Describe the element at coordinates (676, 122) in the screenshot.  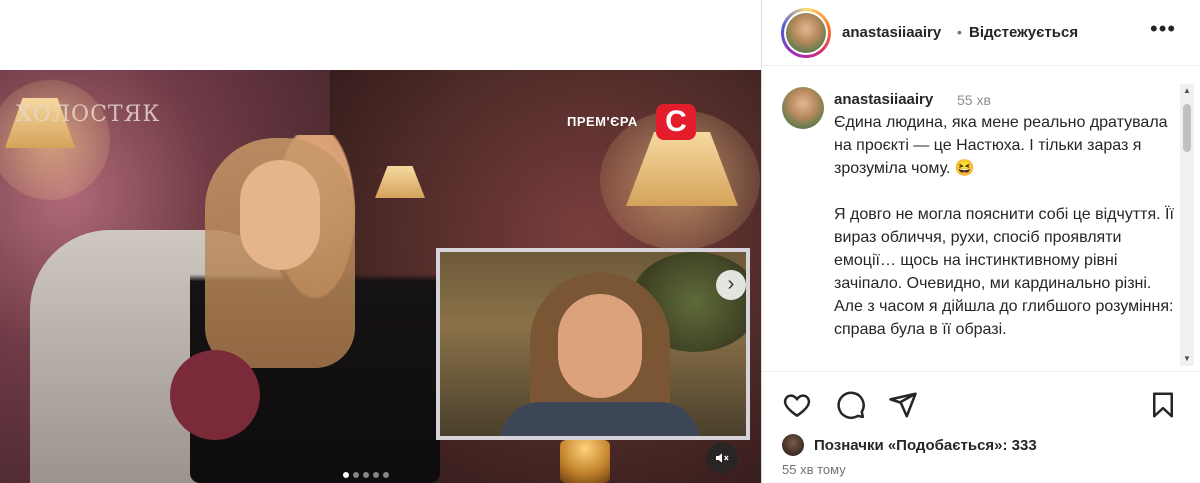
I see `channel-logo: С` at that location.